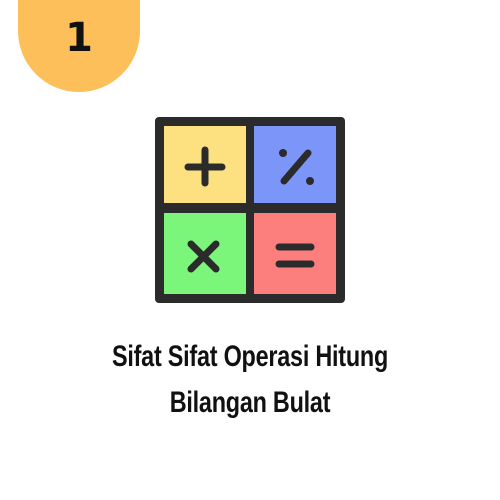  I want to click on title-line-2: Bilangan Bulat, so click(250, 402).